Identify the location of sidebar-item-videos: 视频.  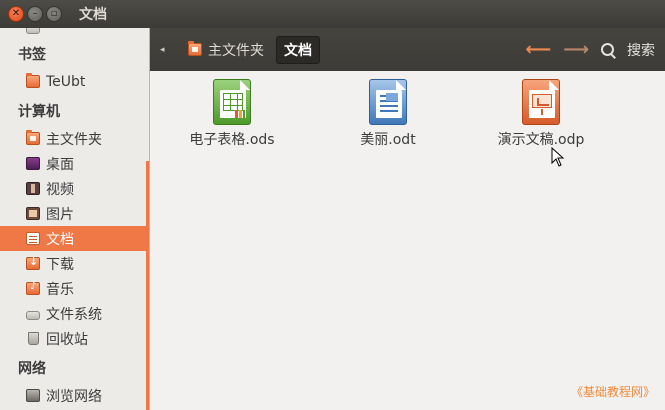
(74, 188).